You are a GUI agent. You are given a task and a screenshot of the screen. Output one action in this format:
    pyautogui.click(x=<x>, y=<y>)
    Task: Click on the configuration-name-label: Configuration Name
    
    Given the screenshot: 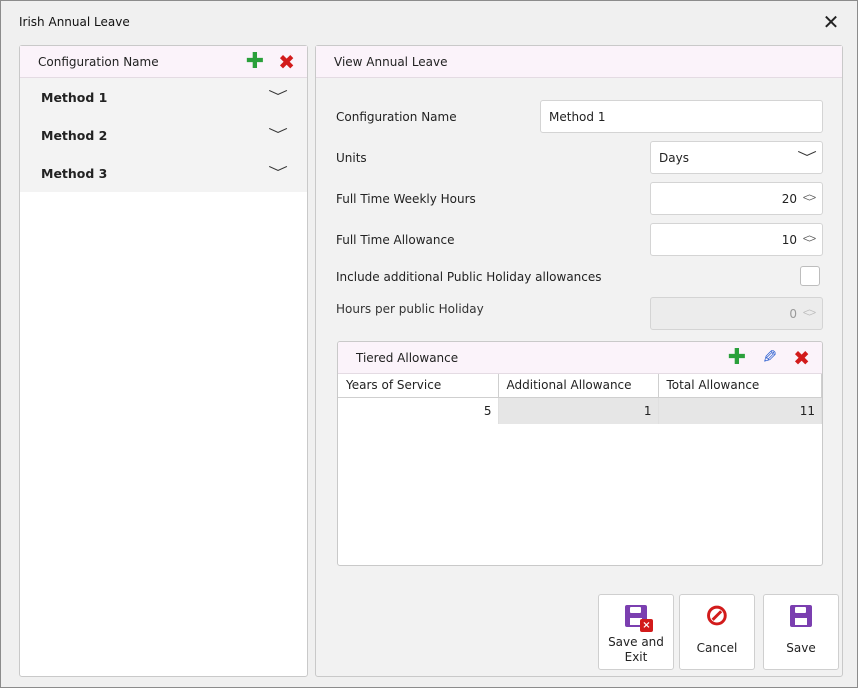 What is the action you would take?
    pyautogui.click(x=396, y=117)
    